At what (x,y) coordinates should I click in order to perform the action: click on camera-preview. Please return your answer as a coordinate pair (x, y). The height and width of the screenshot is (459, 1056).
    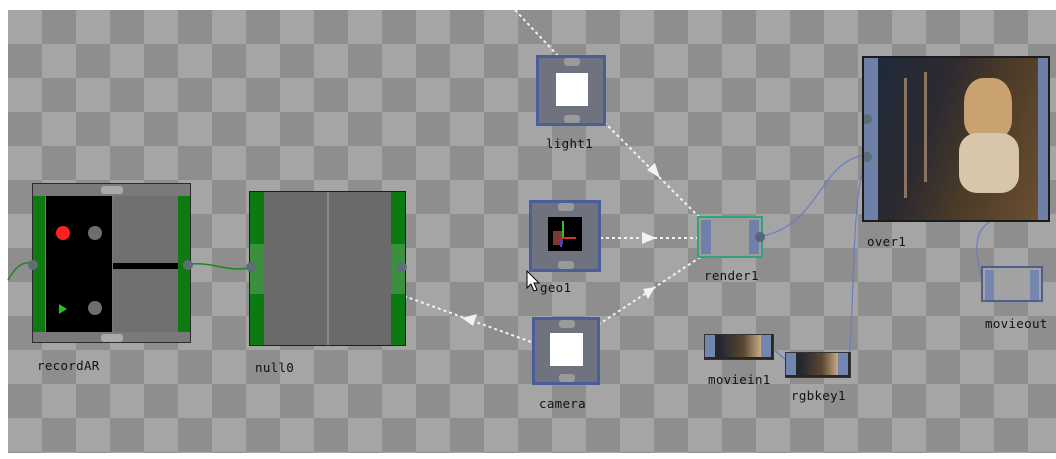
    Looking at the image, I should click on (566, 349).